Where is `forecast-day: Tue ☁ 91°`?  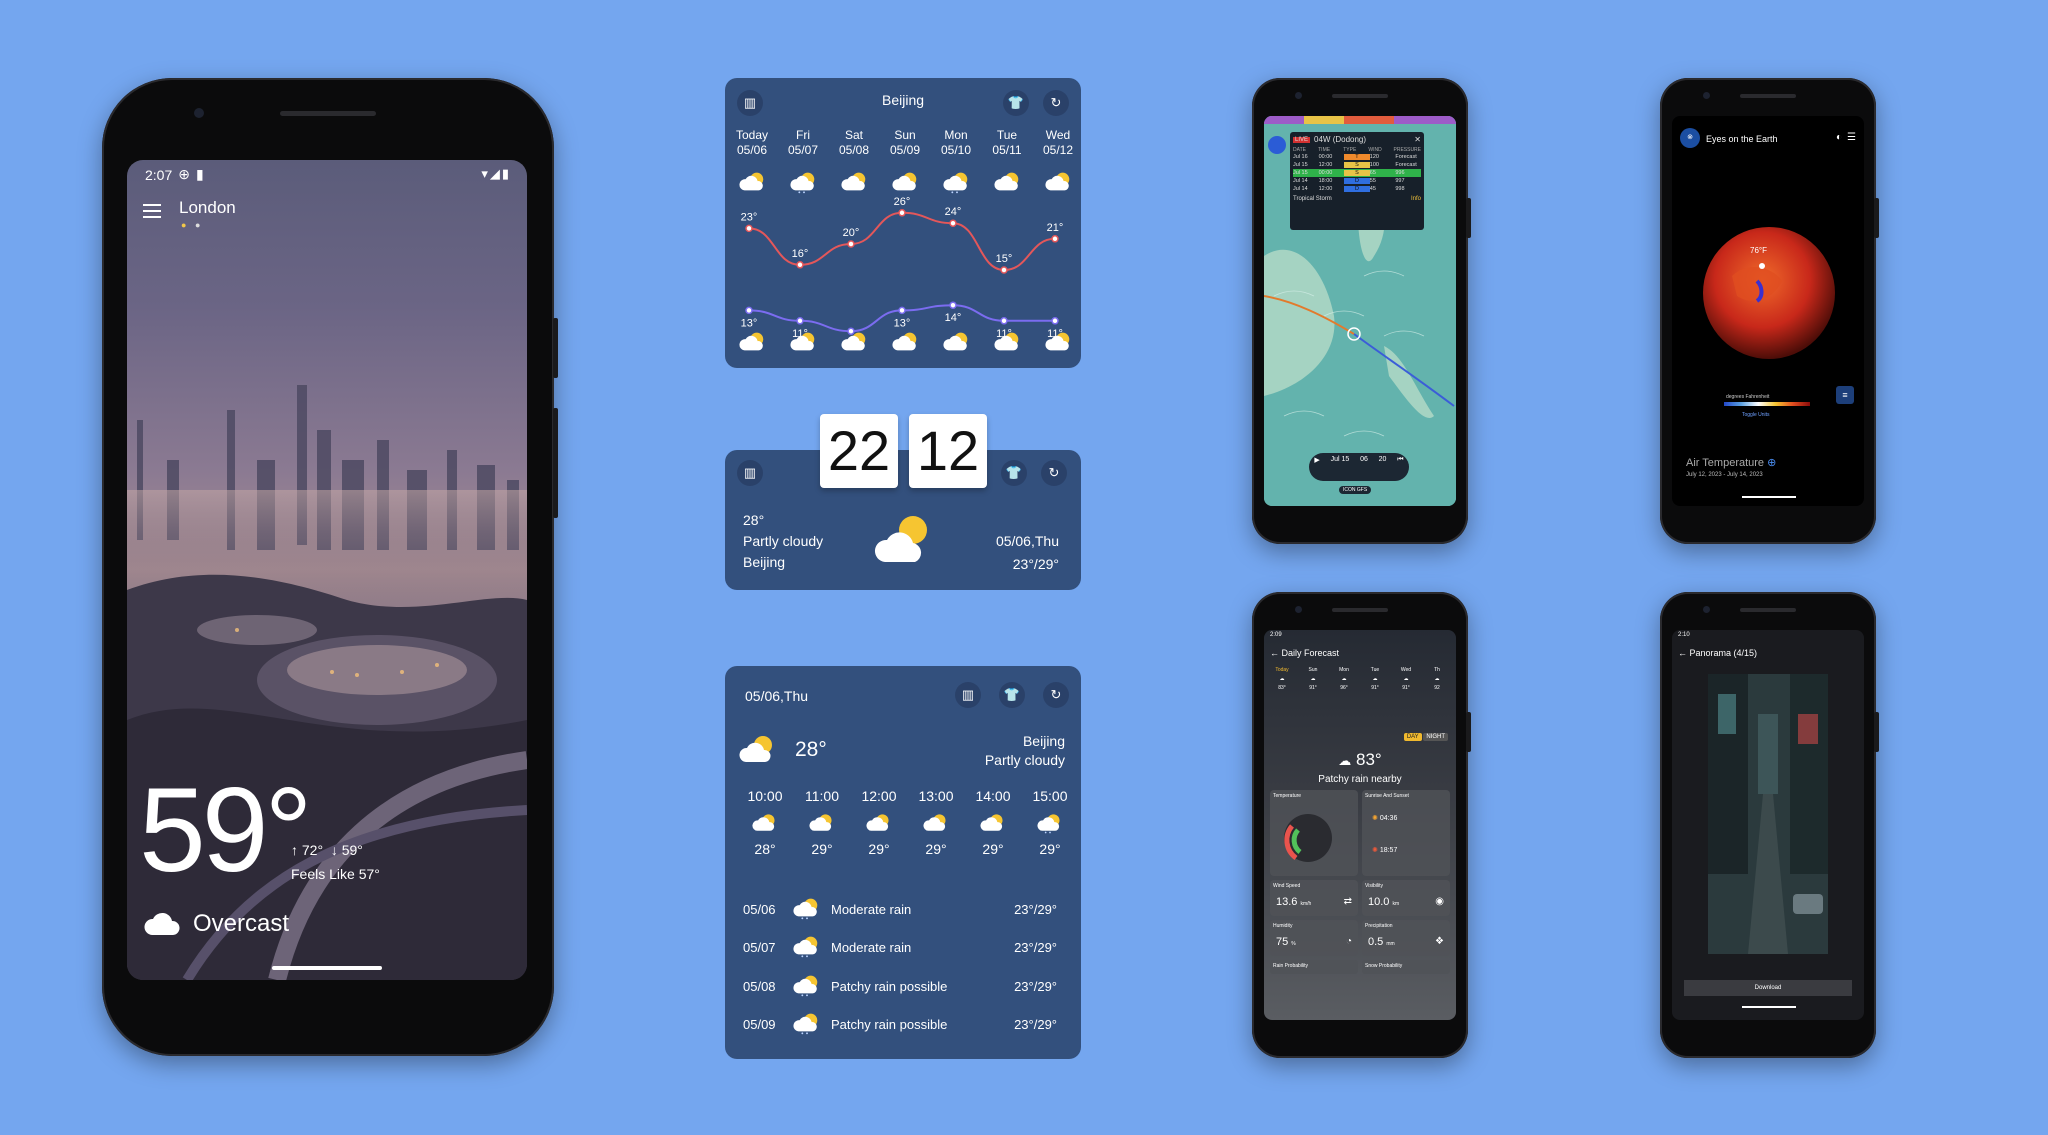 forecast-day: Tue ☁ 91° is located at coordinates (1375, 679).